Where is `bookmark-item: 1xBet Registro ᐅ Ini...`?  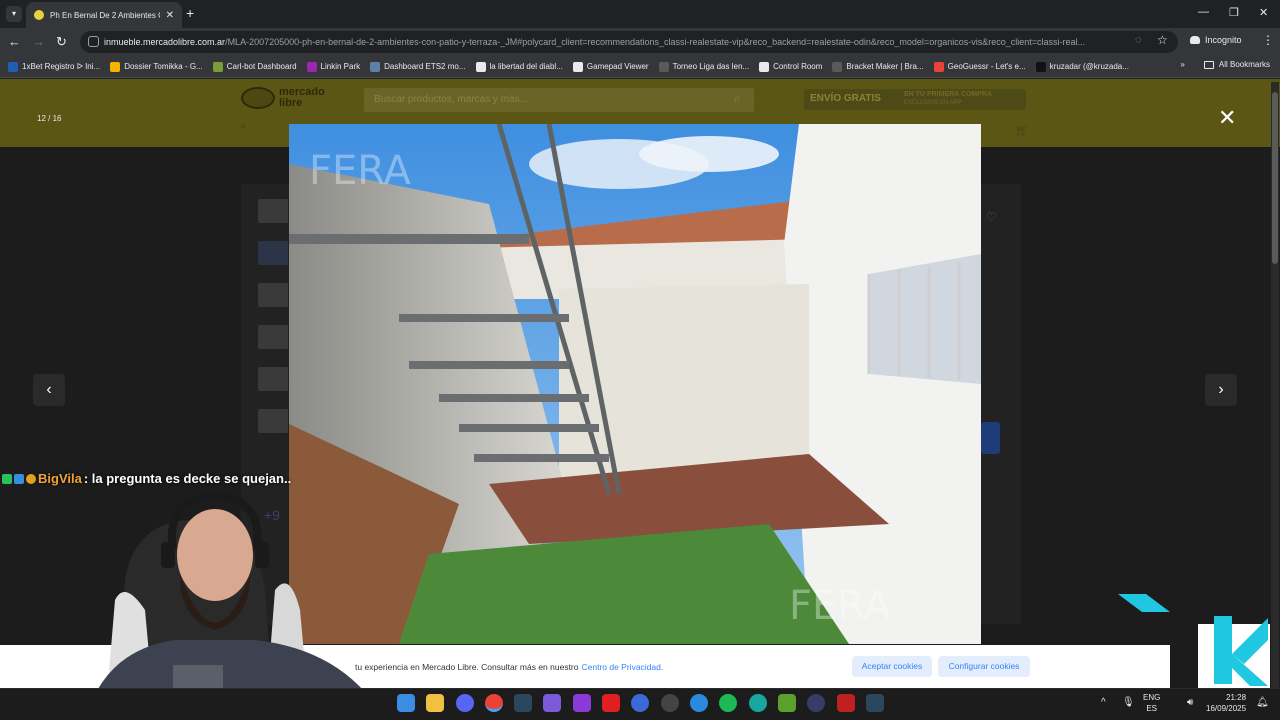 bookmark-item: 1xBet Registro ᐅ Ini... is located at coordinates (54, 66).